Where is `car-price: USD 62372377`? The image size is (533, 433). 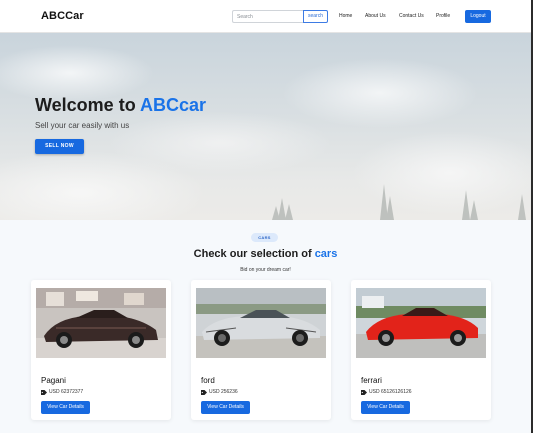 car-price: USD 62372377 is located at coordinates (62, 392).